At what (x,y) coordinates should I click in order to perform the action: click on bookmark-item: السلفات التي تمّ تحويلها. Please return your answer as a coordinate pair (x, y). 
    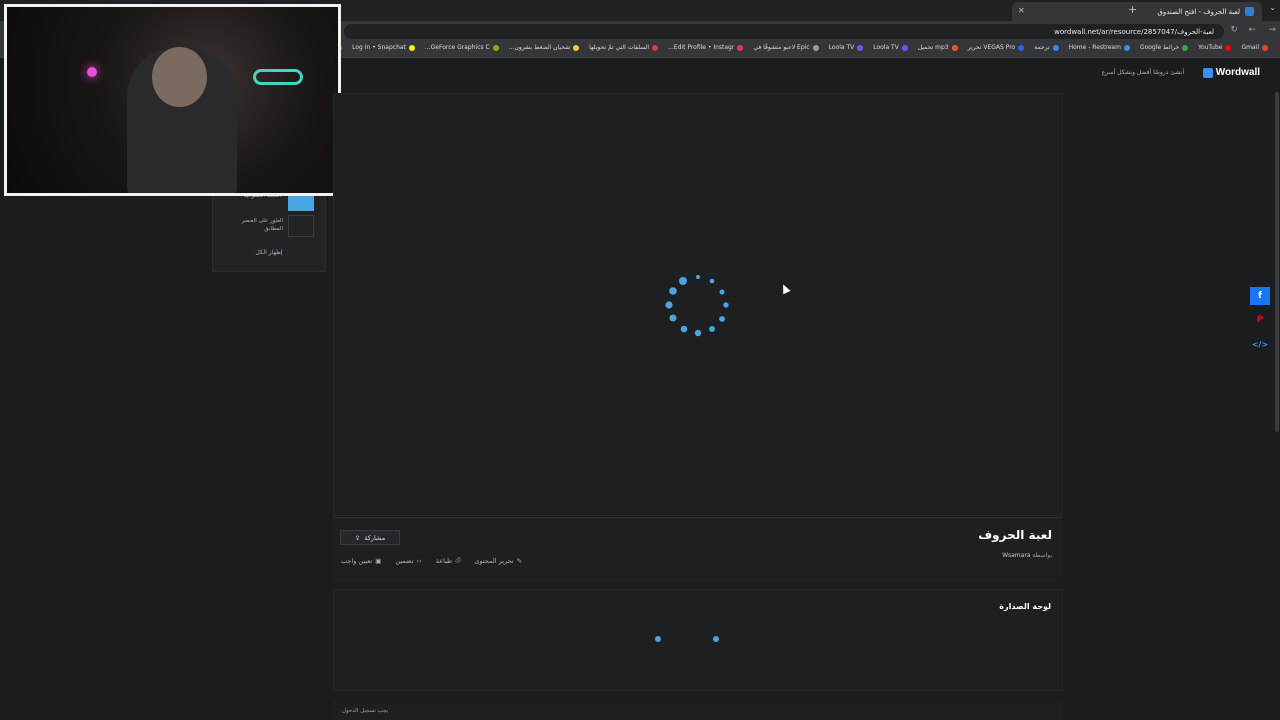
    Looking at the image, I should click on (624, 47).